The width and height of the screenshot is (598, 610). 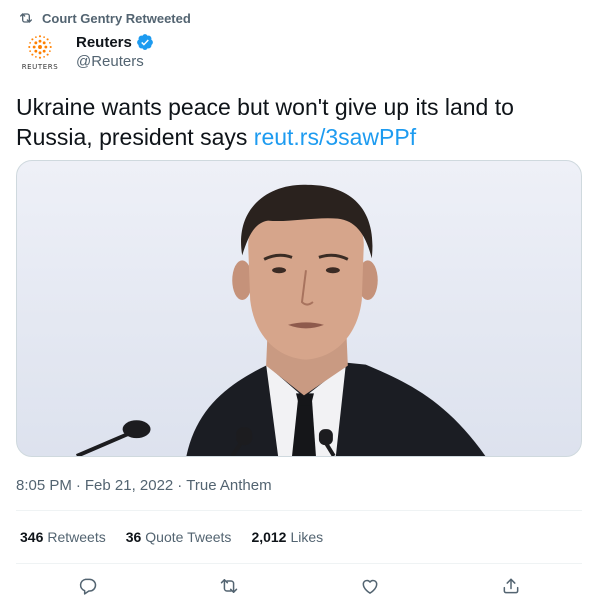 I want to click on tweet-actions, so click(x=299, y=586).